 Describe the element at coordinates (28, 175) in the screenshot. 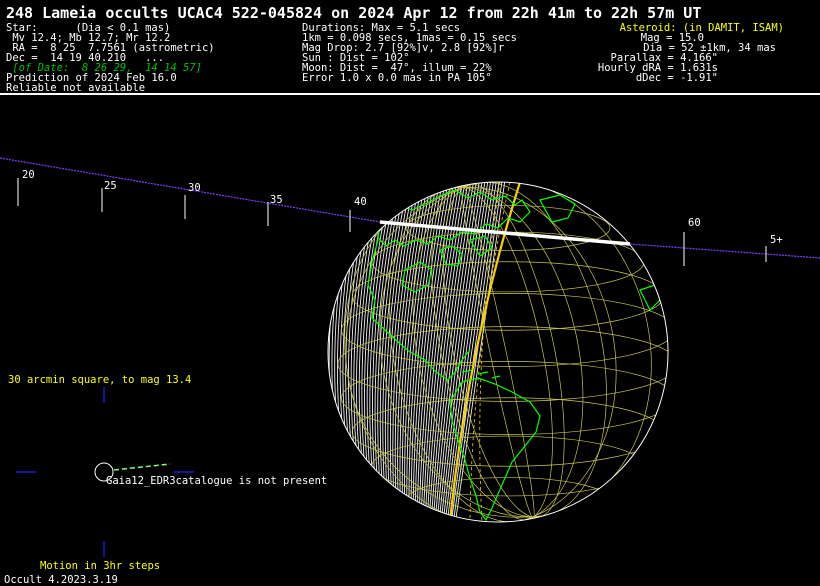

I see `path-tick-20: 20` at that location.